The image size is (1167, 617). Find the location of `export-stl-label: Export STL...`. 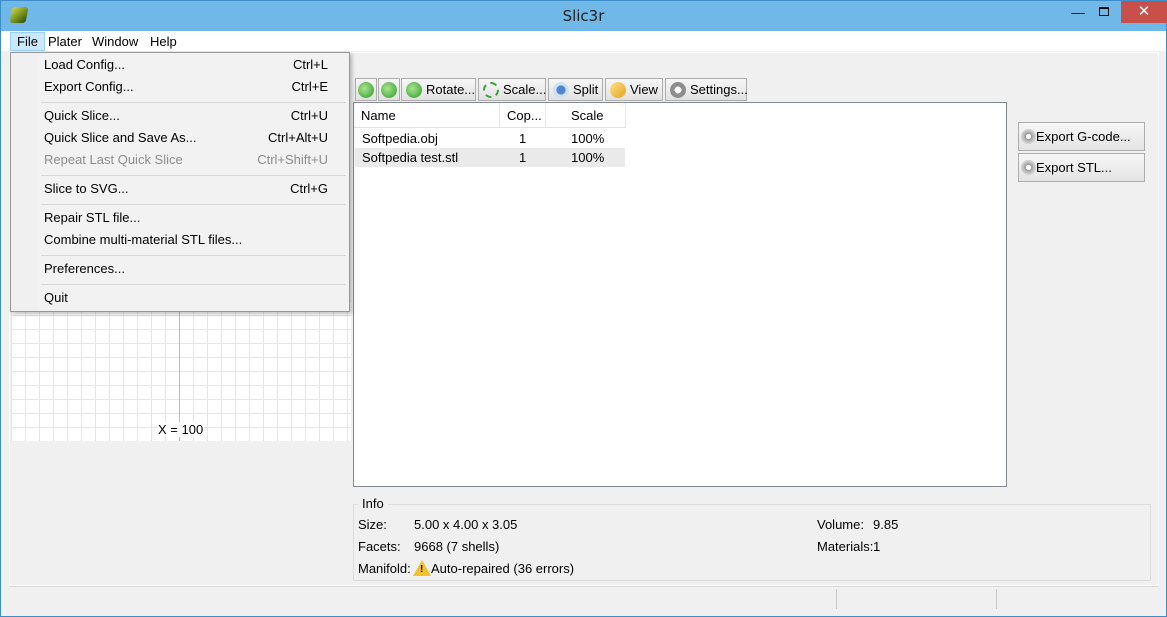

export-stl-label: Export STL... is located at coordinates (1074, 167).